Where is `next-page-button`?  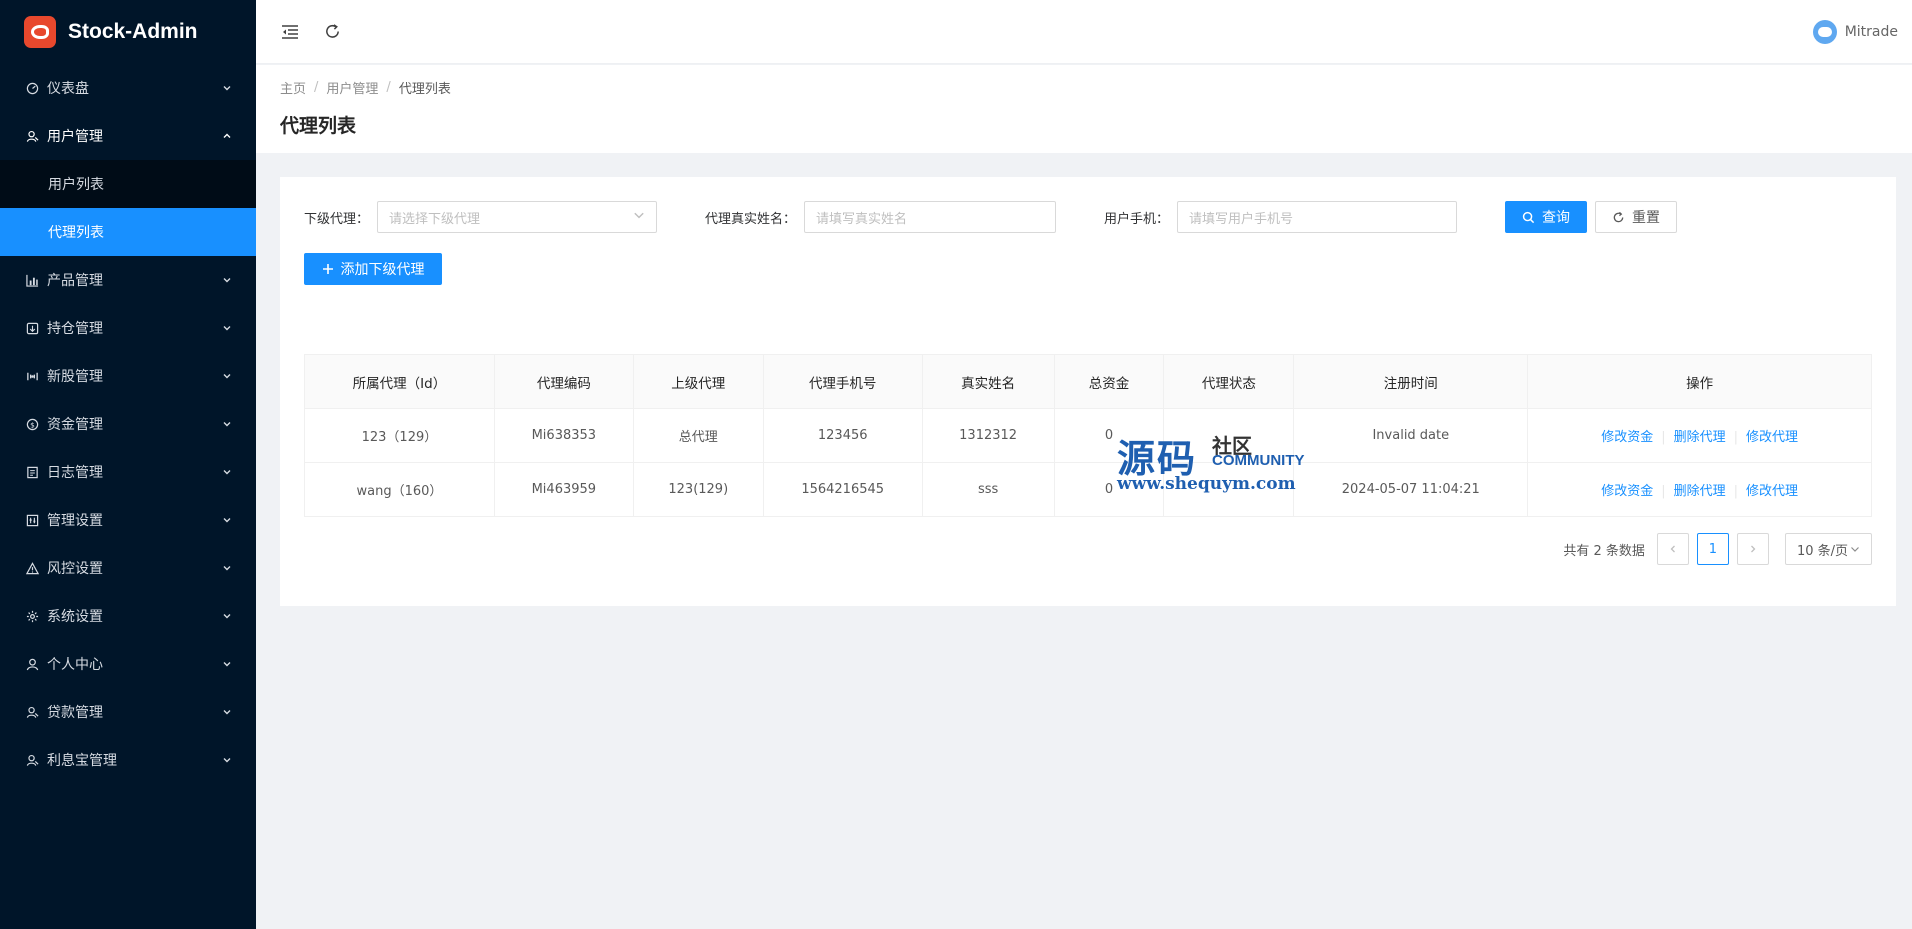 next-page-button is located at coordinates (1752, 549).